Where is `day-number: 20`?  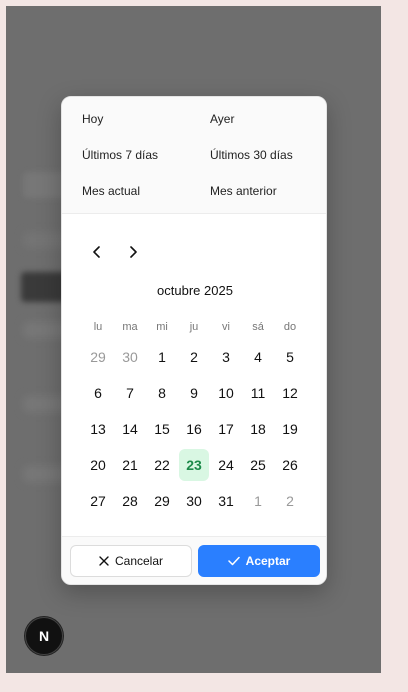
day-number: 20 is located at coordinates (98, 465).